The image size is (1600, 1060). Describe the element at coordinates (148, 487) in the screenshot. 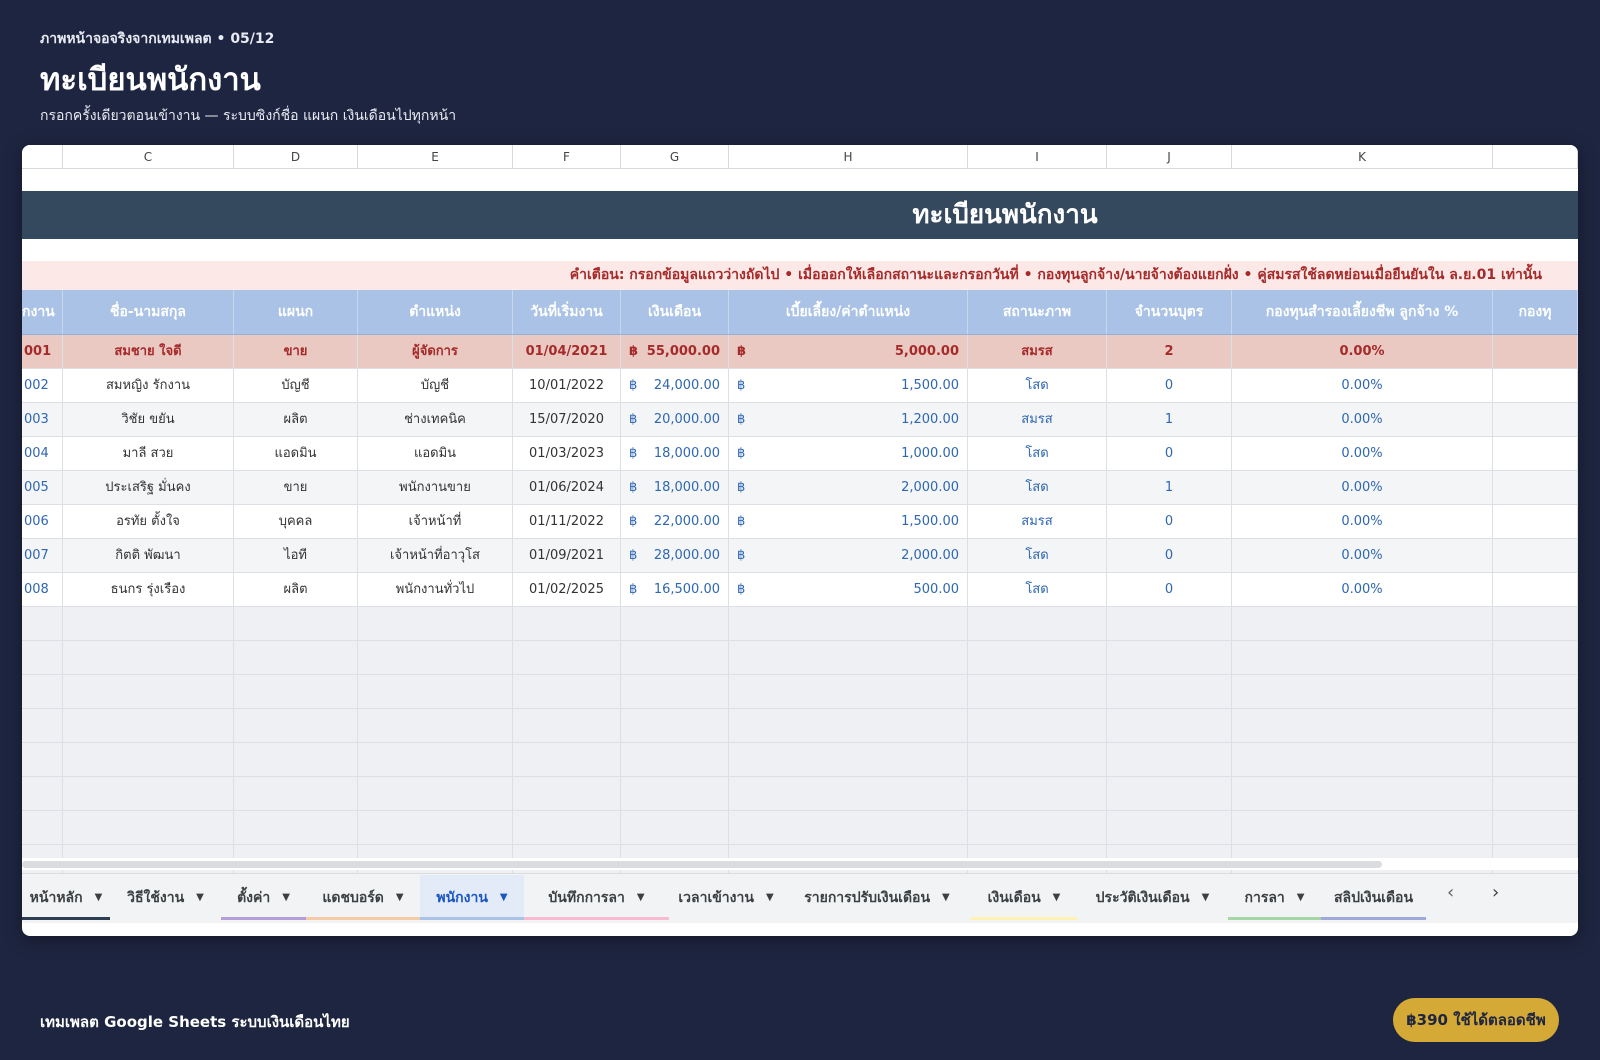

I see `cell-name: ประเสริฐ มั่นคง` at that location.